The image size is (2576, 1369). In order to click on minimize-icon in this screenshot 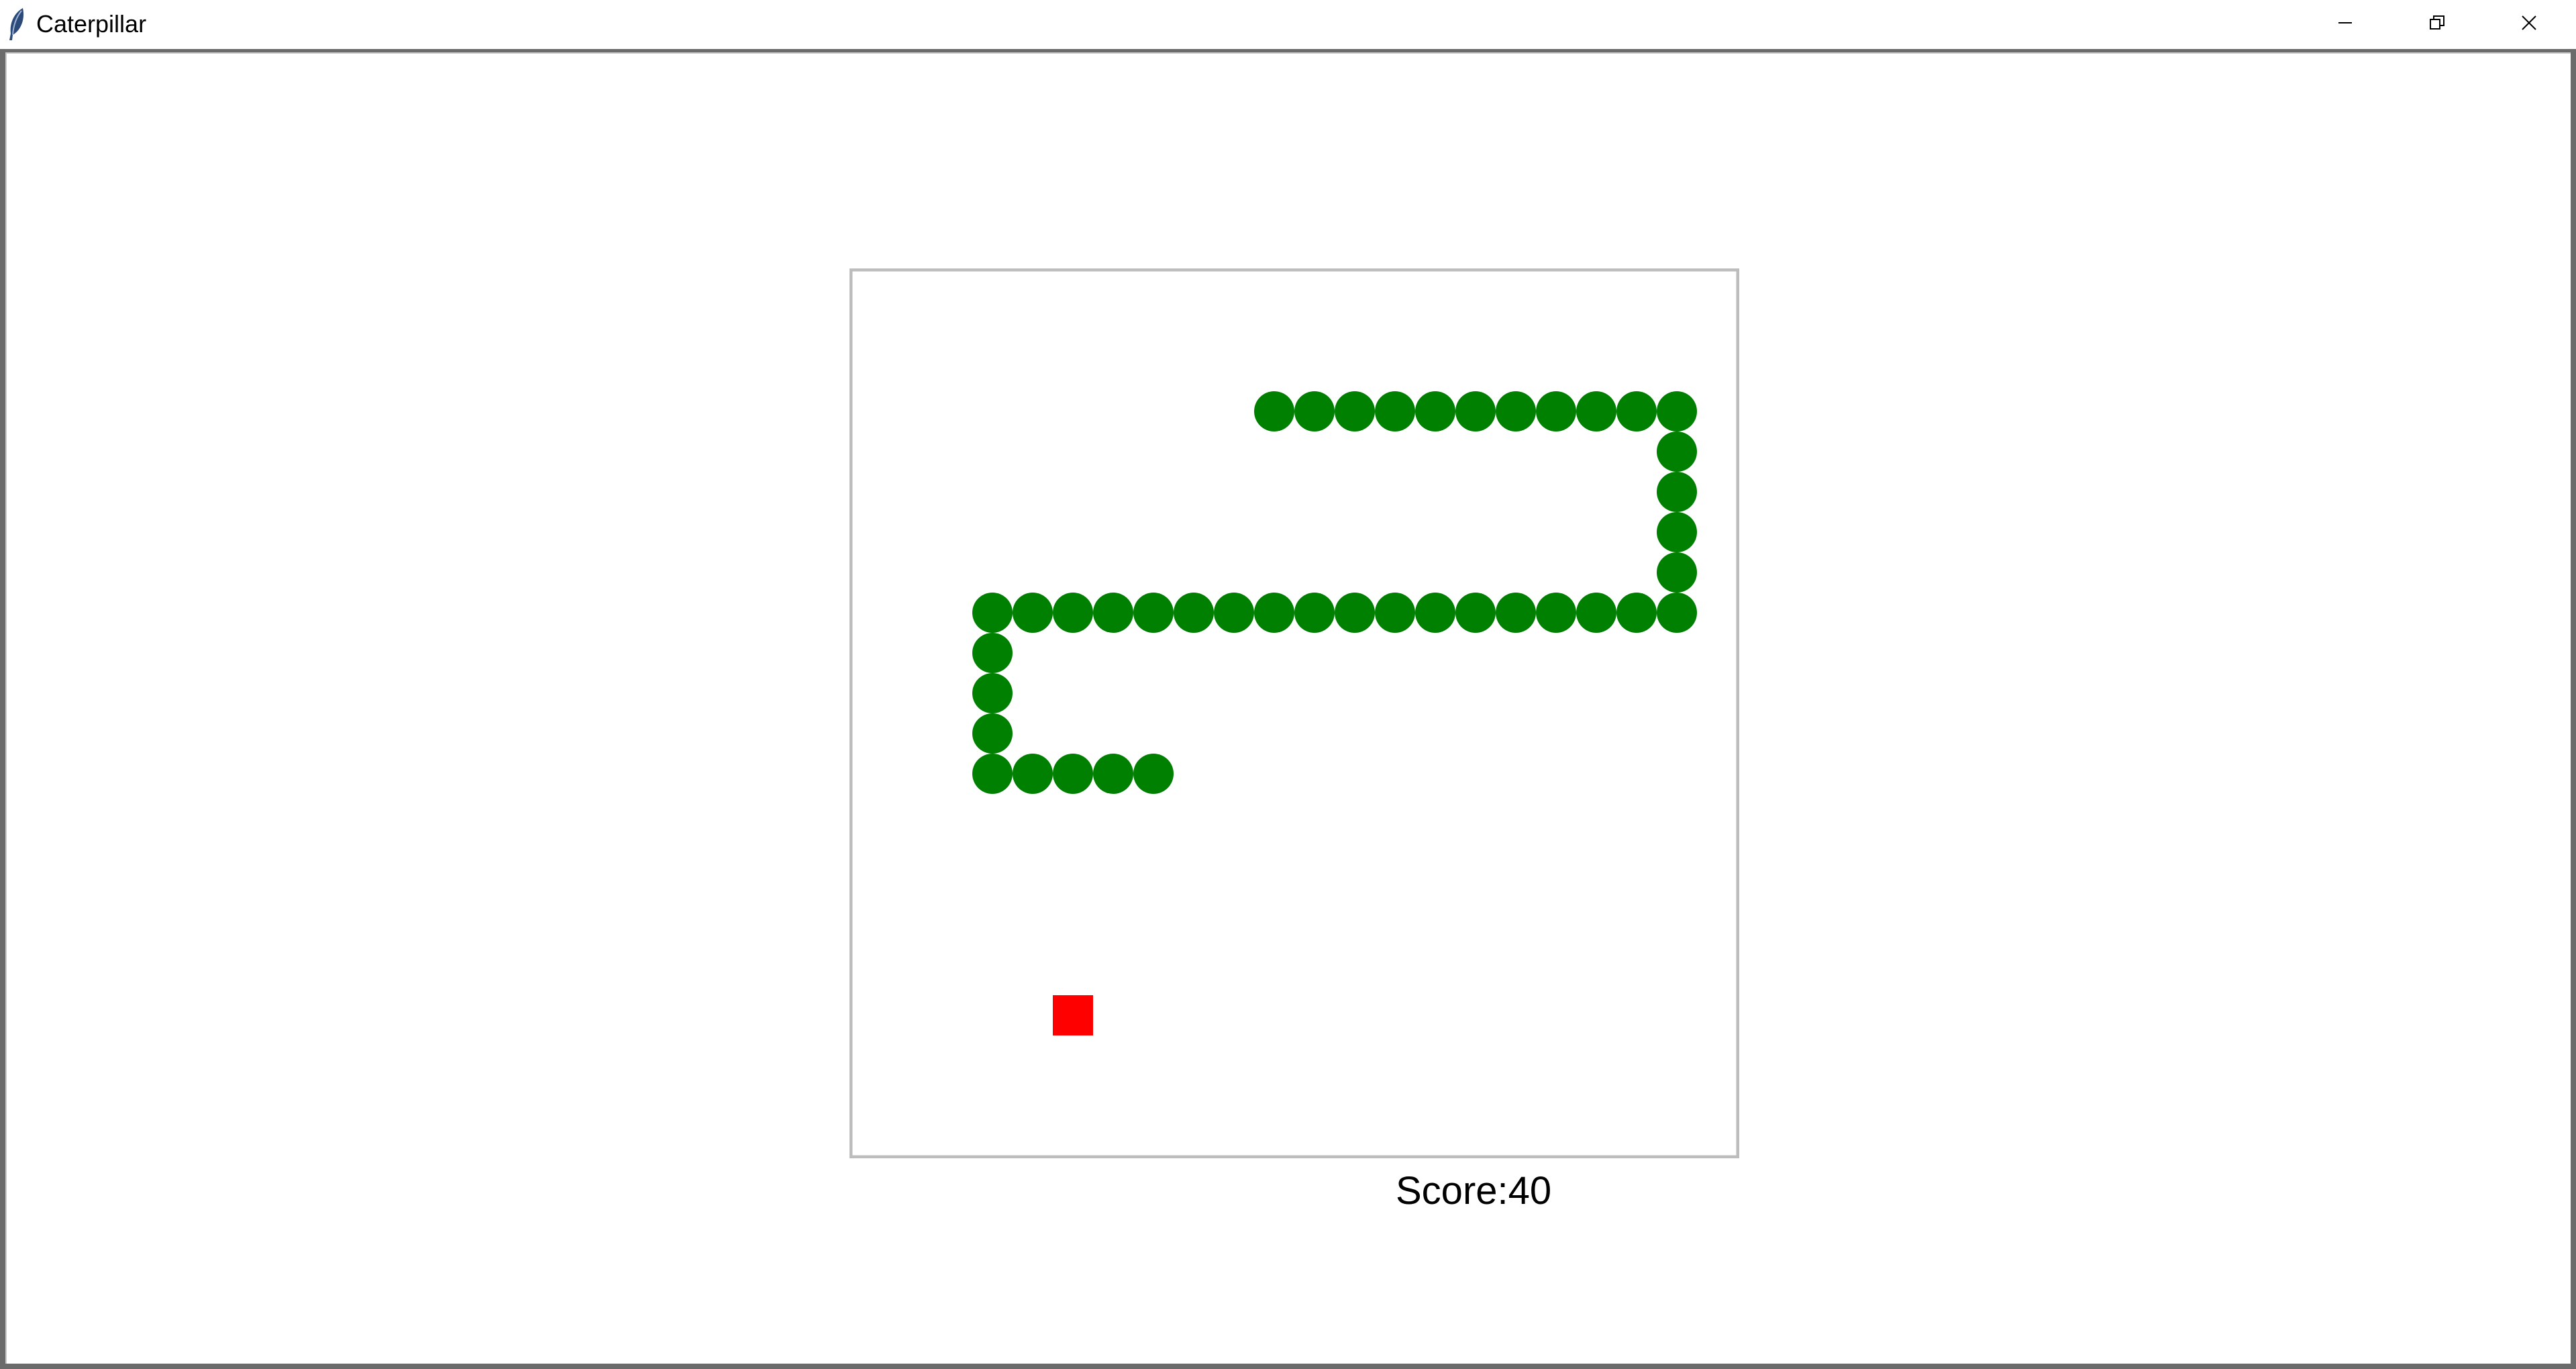, I will do `click(2345, 22)`.